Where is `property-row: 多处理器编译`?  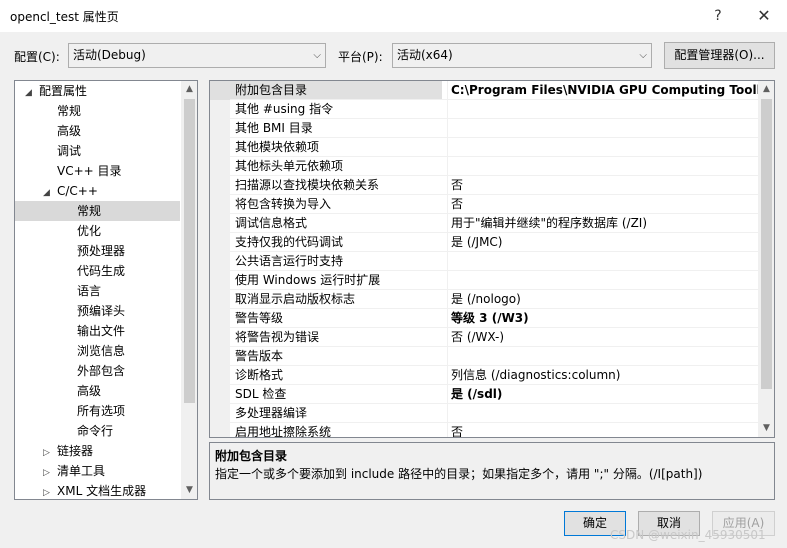
property-row: 多处理器编译 is located at coordinates (484, 413).